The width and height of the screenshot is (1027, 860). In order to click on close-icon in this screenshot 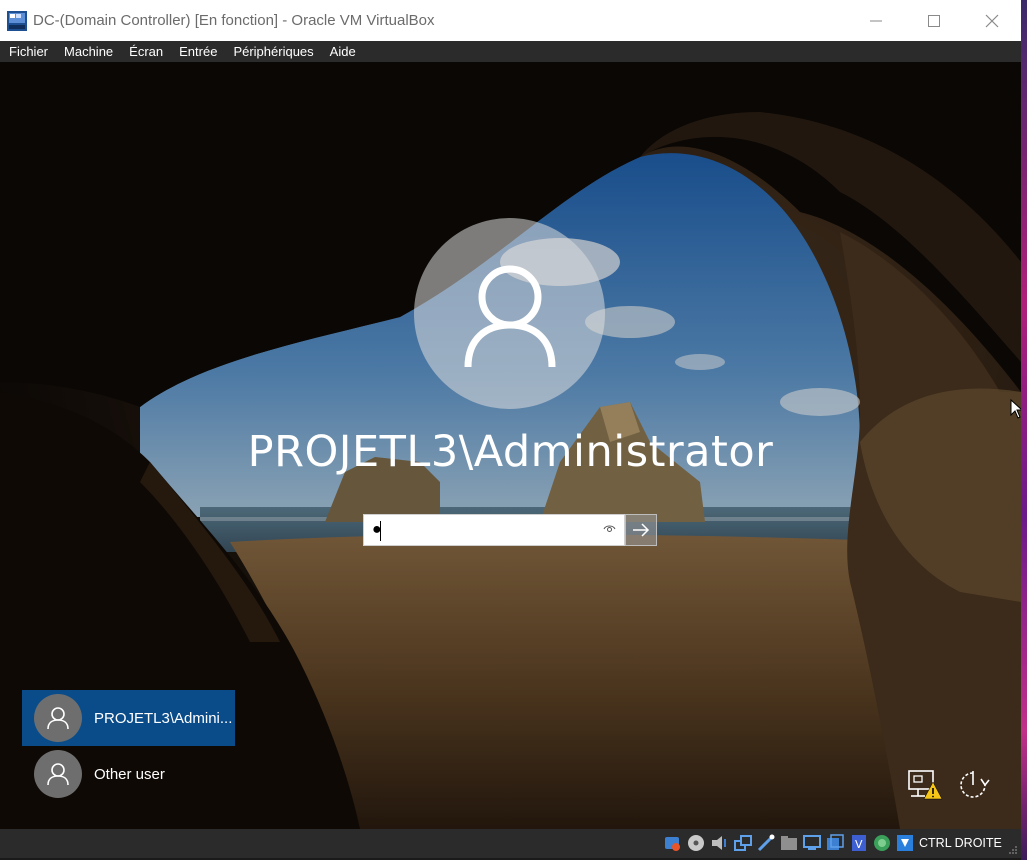, I will do `click(992, 20)`.